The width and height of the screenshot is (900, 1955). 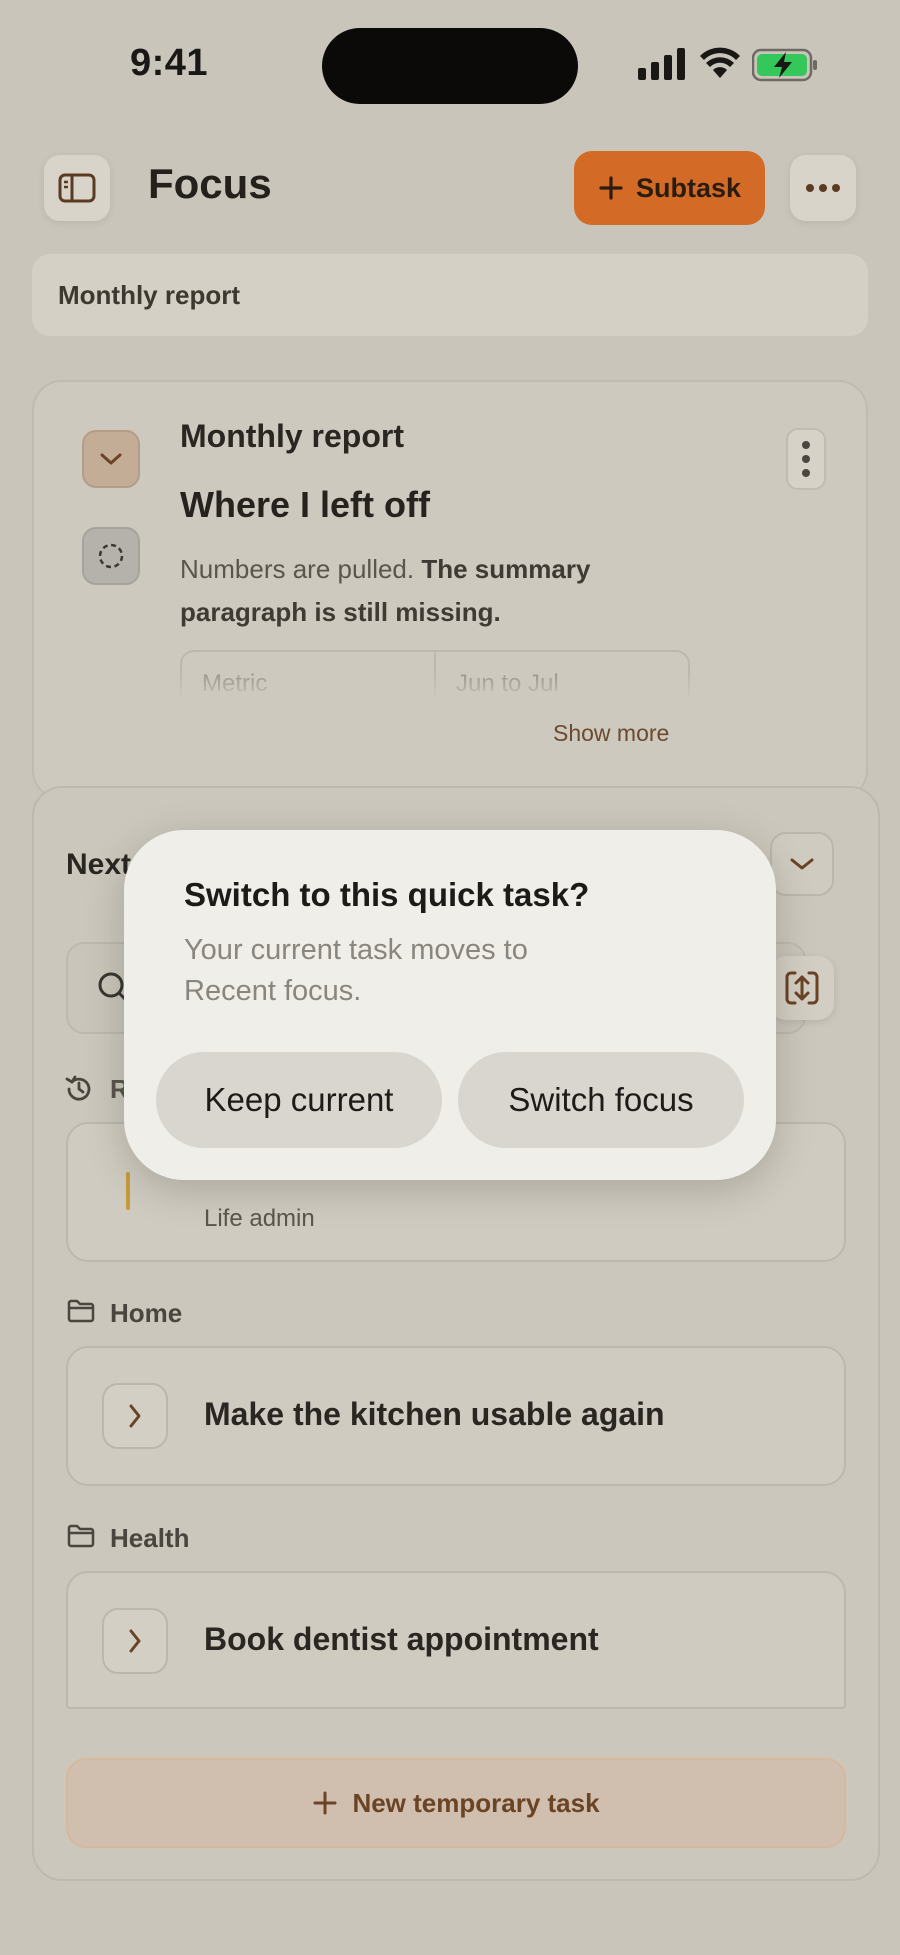 I want to click on add-subtask-button: Subtask, so click(x=669, y=188).